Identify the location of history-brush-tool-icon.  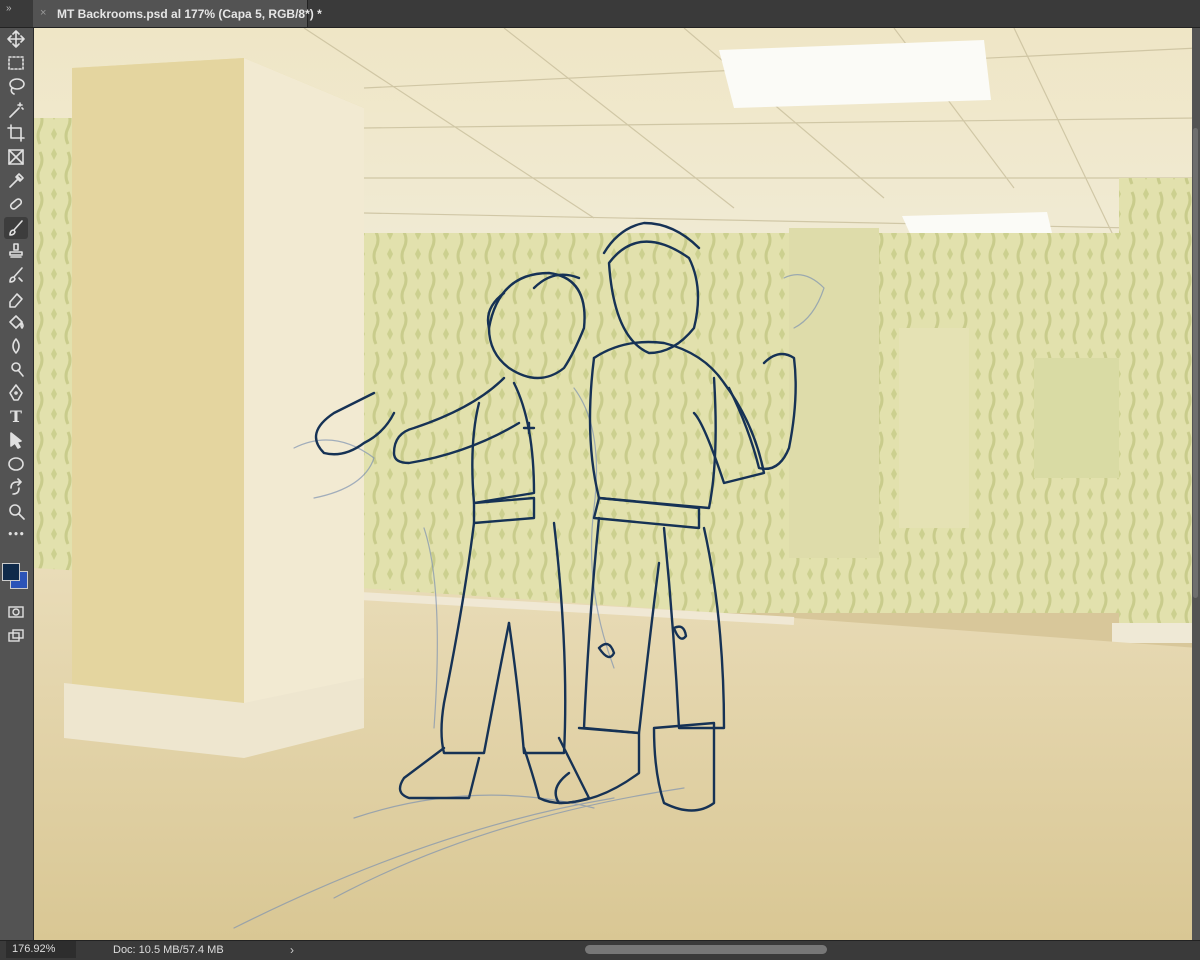
(16, 275).